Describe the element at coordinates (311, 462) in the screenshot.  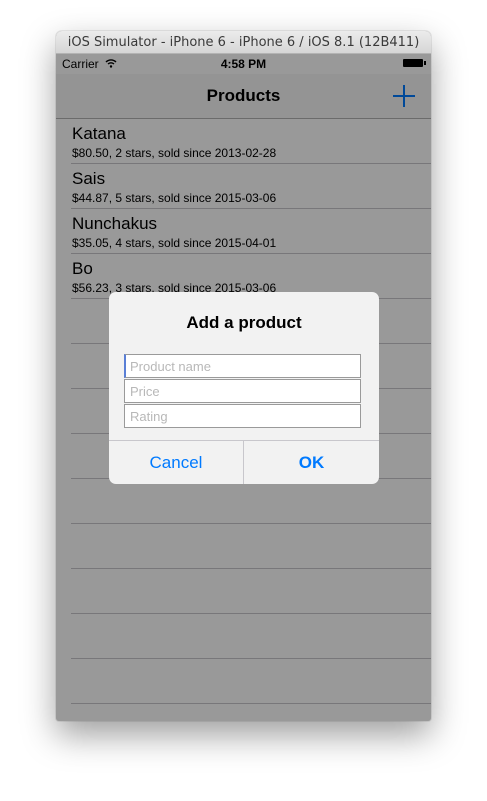
I see `ok-button: OK` at that location.